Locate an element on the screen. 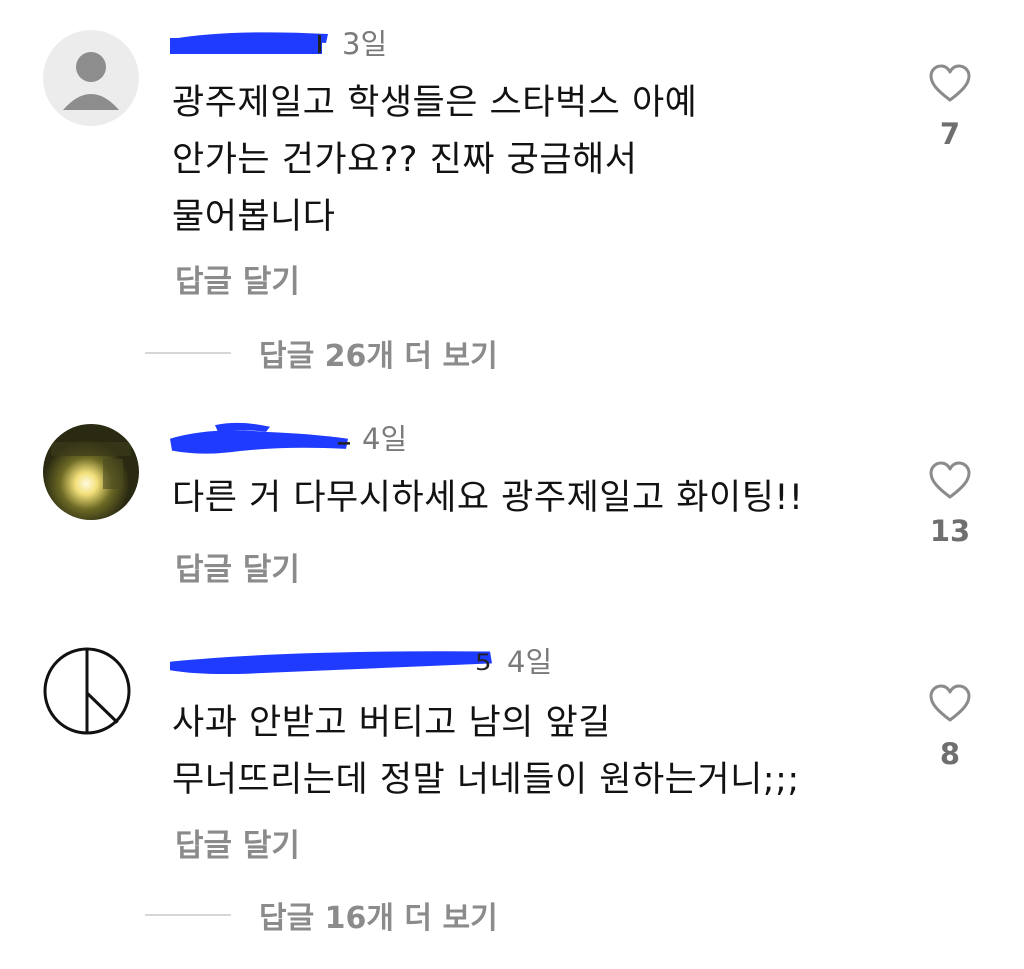 The height and width of the screenshot is (969, 1024). comment-meta: 5 4일 is located at coordinates (361, 660).